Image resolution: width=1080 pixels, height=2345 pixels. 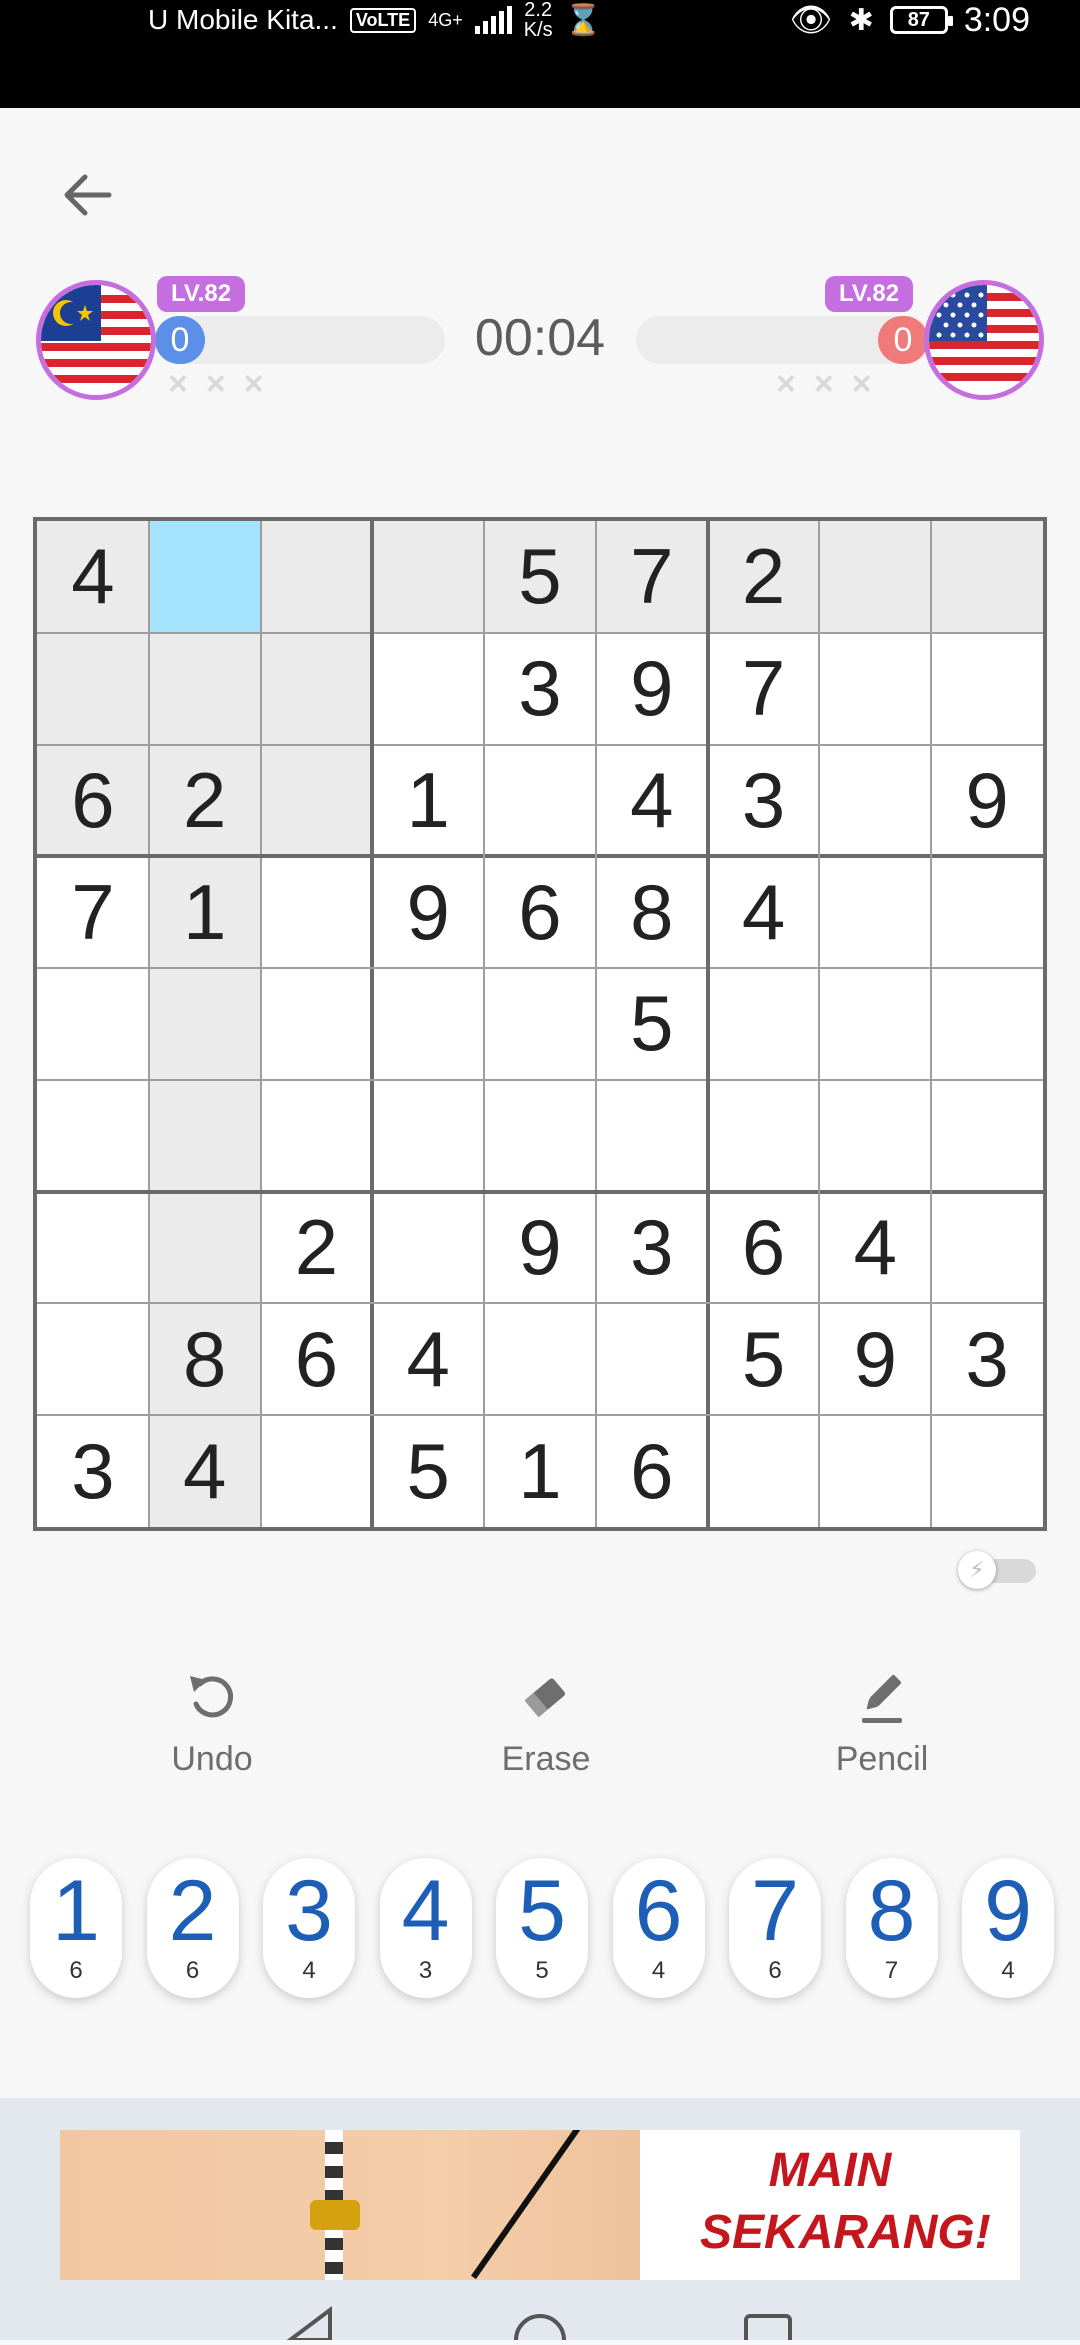 I want to click on back-button, so click(x=87, y=195).